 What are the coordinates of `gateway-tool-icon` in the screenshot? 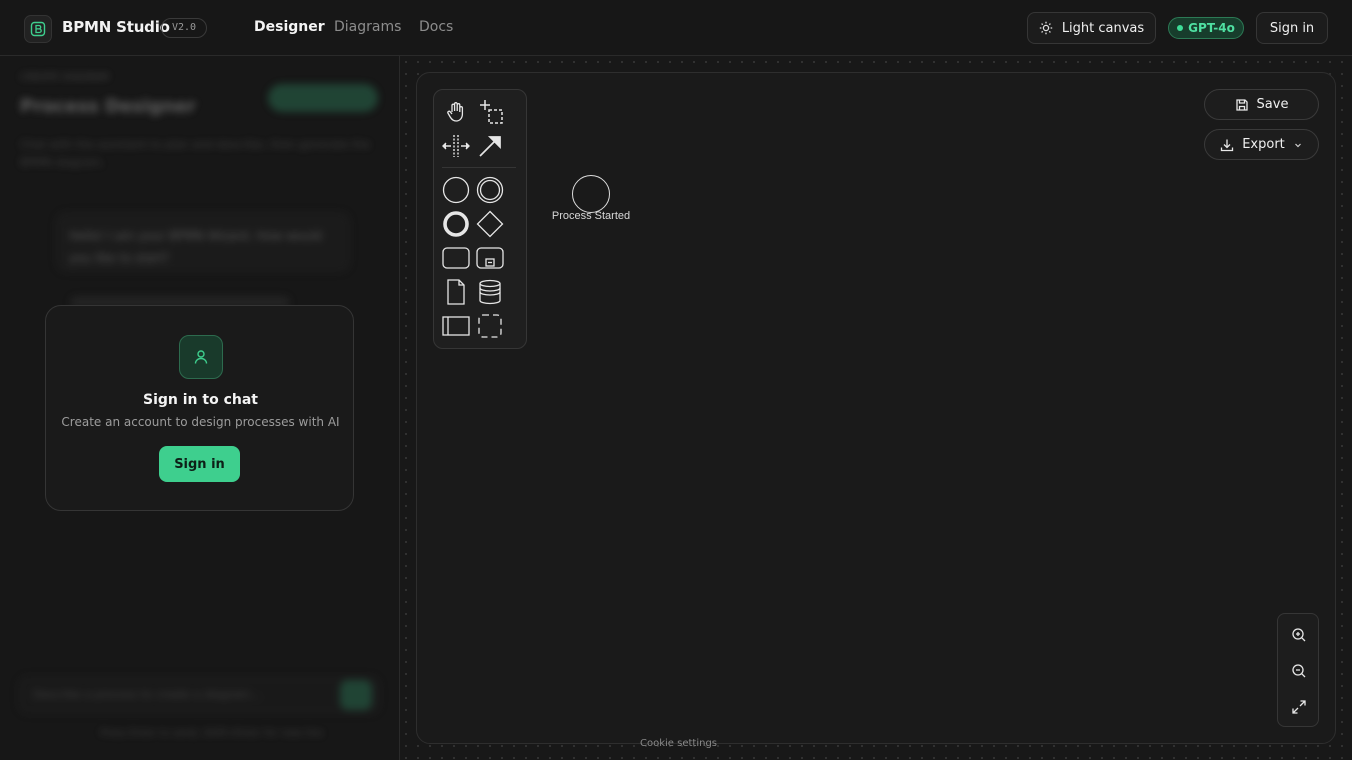 It's located at (490, 224).